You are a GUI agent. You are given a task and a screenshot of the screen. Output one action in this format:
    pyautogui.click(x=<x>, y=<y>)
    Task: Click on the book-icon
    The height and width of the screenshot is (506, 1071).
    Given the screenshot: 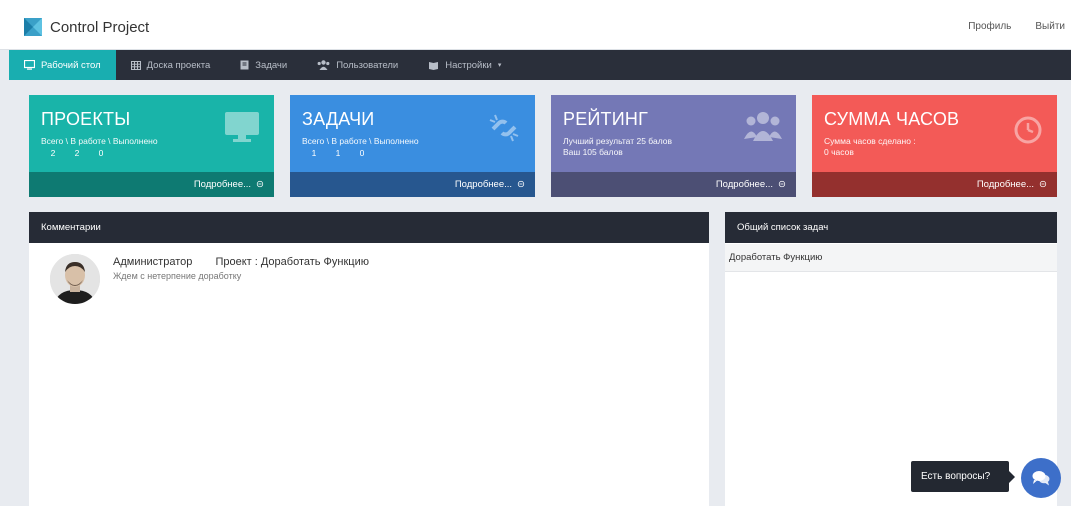 What is the action you would take?
    pyautogui.click(x=244, y=65)
    